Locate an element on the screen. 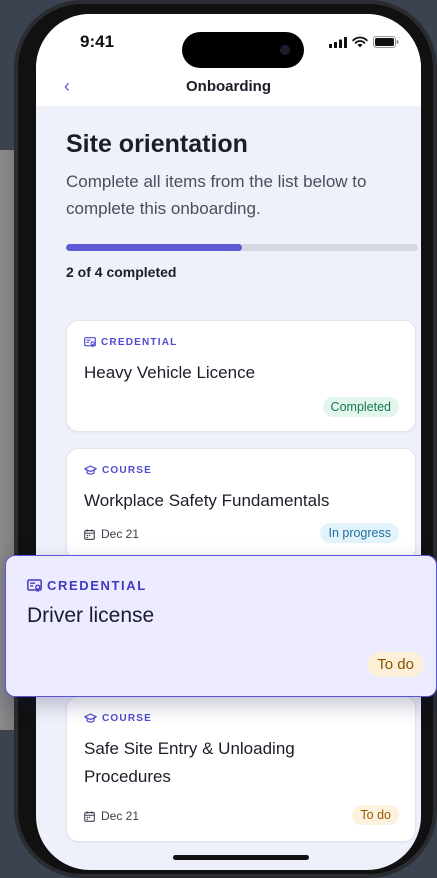 The height and width of the screenshot is (878, 437). navigation-bar: ‹ Onboarding is located at coordinates (228, 89).